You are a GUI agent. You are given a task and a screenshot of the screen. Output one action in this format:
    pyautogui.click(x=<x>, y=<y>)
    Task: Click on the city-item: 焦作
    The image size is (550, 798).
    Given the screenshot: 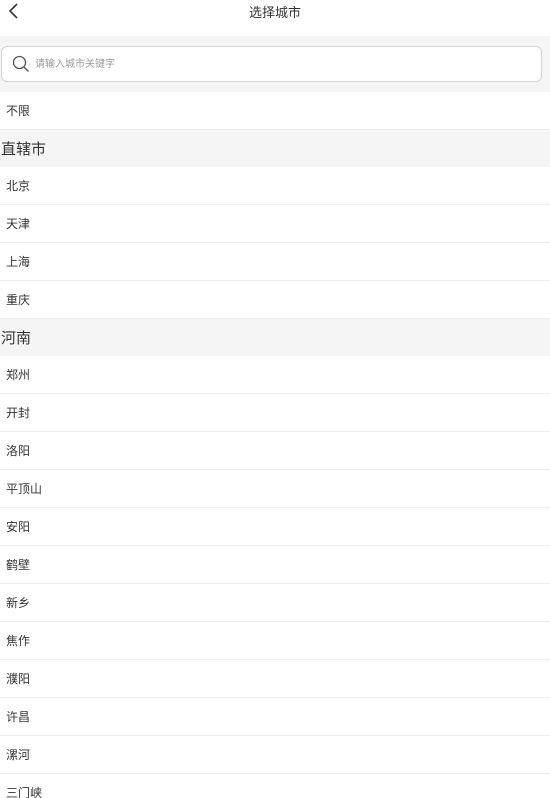 What is the action you would take?
    pyautogui.click(x=275, y=641)
    